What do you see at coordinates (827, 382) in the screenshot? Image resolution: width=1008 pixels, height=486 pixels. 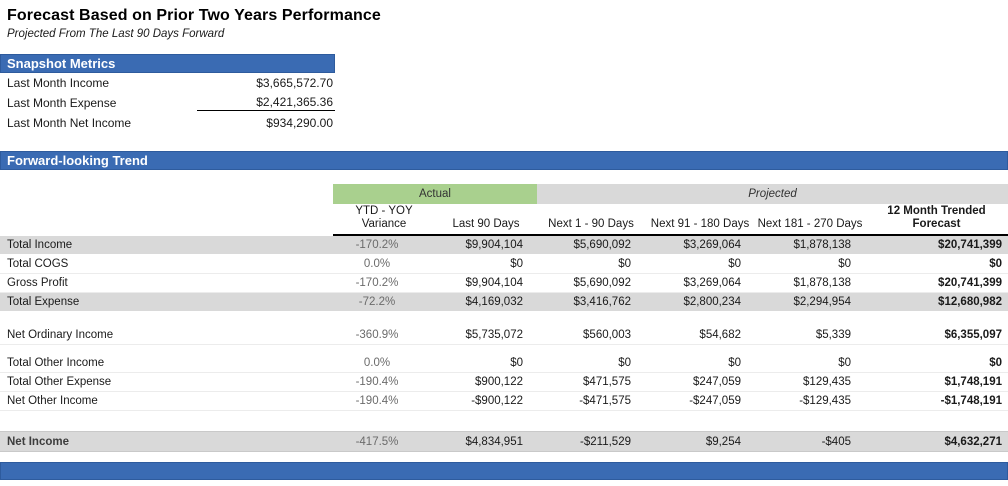 I see `value-cell: $129,435` at bounding box center [827, 382].